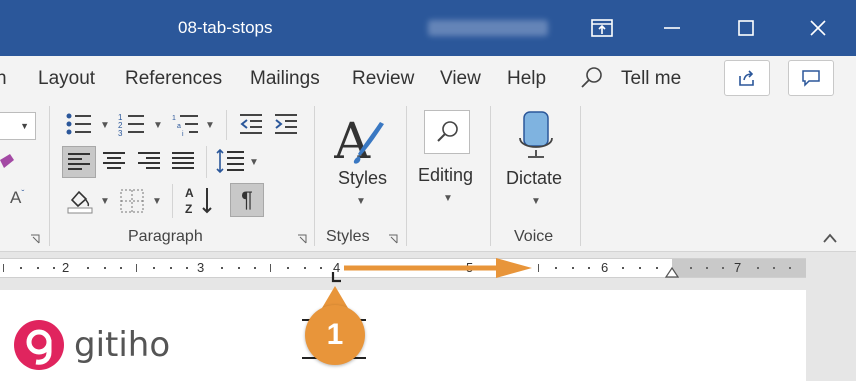 The height and width of the screenshot is (381, 856). I want to click on user-account-blurred, so click(488, 28).